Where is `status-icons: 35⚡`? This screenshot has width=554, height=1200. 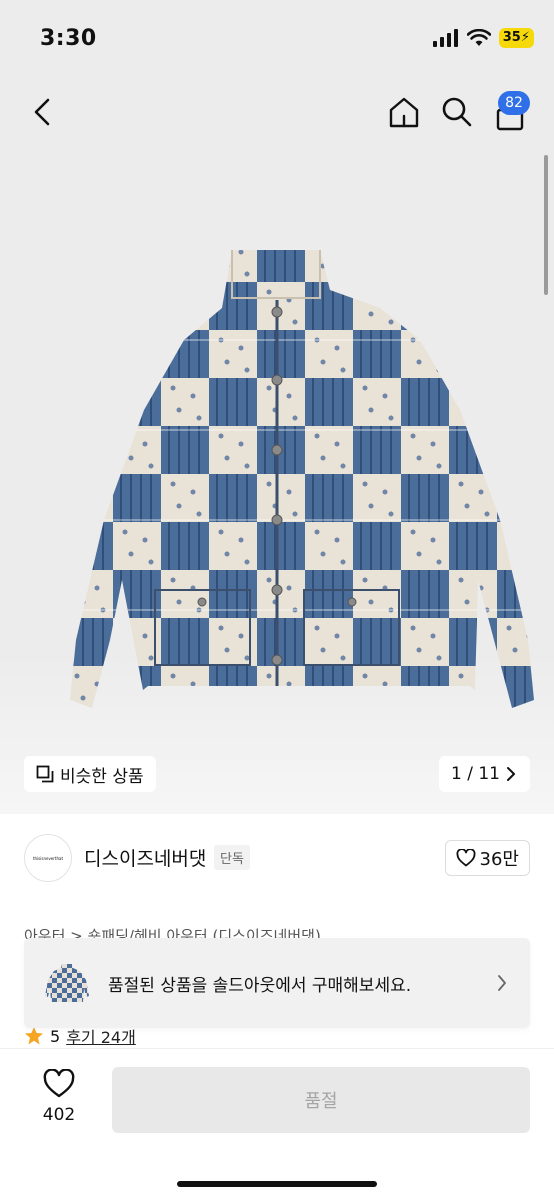 status-icons: 35⚡ is located at coordinates (483, 38).